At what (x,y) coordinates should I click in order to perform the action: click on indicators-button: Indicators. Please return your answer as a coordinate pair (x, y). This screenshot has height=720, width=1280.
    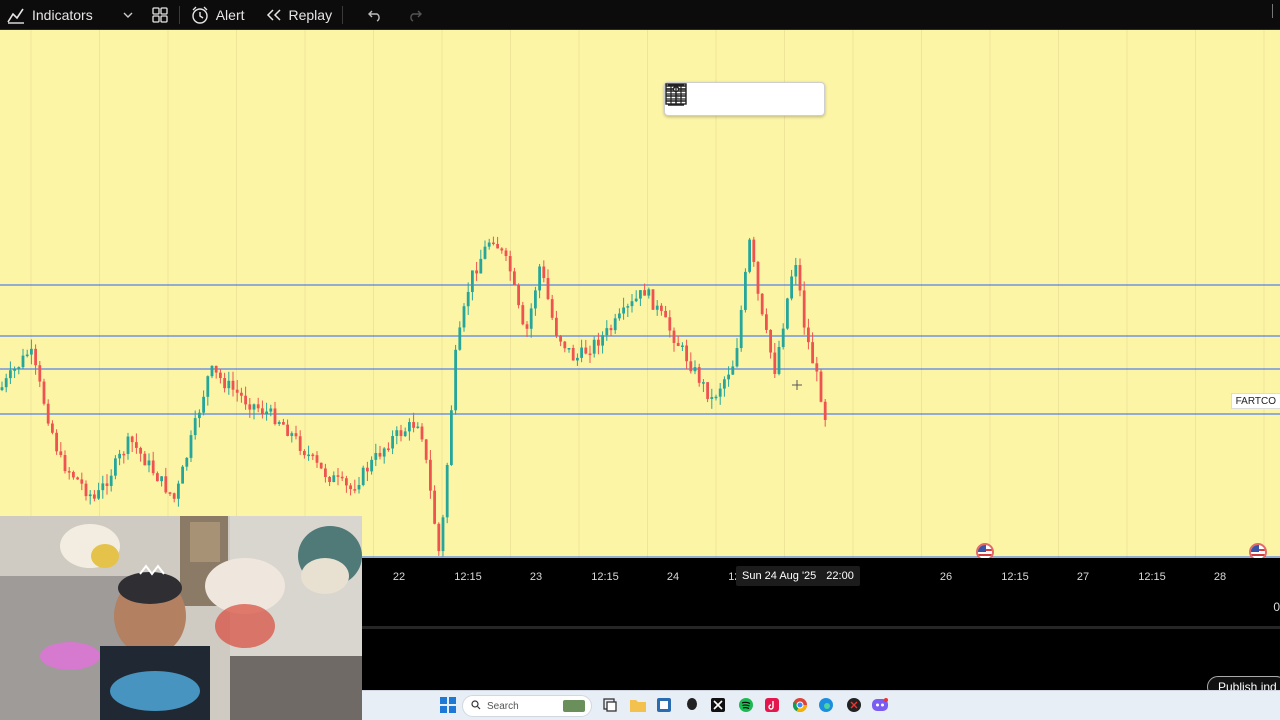
    Looking at the image, I should click on (49, 15).